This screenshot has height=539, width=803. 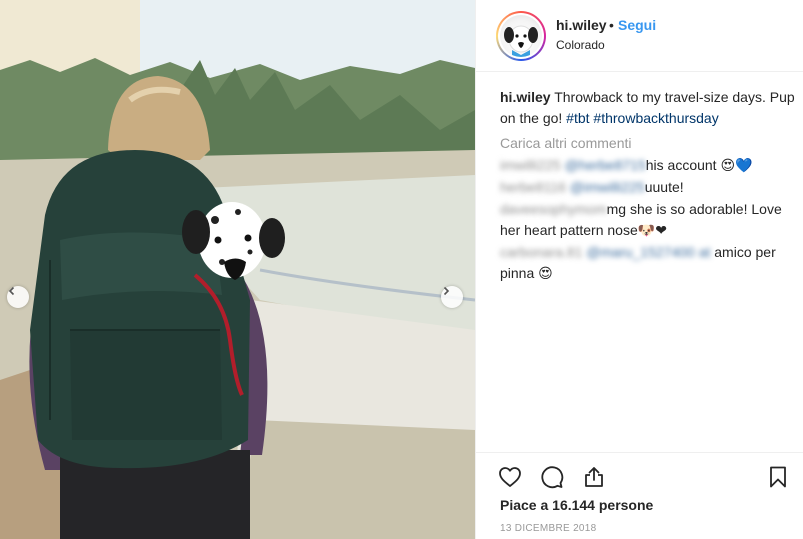 I want to click on hashtag-throwbackthursday: #throwbackthursday, so click(x=655, y=118).